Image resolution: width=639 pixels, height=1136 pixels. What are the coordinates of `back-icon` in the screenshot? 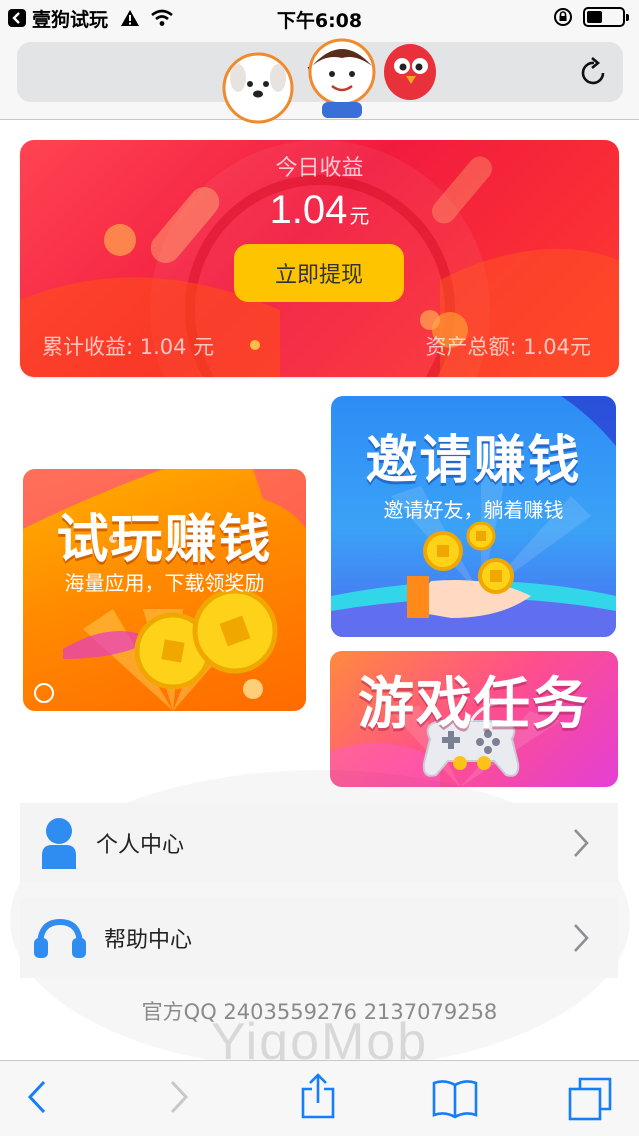 It's located at (37, 1099).